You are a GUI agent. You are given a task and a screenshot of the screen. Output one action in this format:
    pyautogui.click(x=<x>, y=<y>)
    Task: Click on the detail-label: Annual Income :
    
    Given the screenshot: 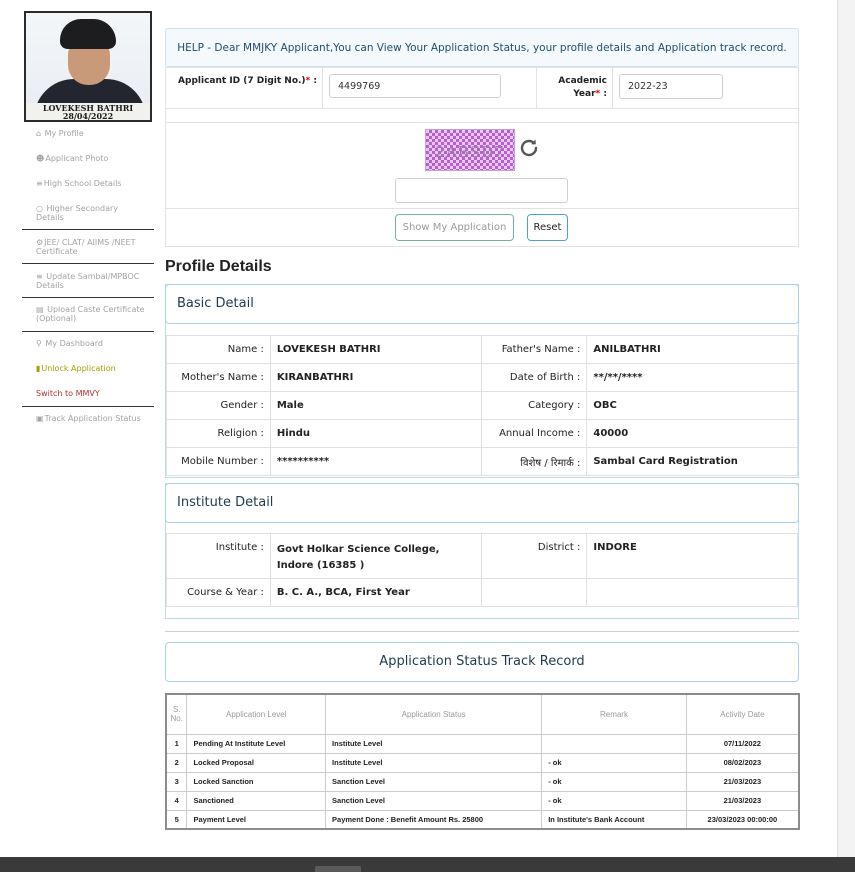 What is the action you would take?
    pyautogui.click(x=534, y=433)
    